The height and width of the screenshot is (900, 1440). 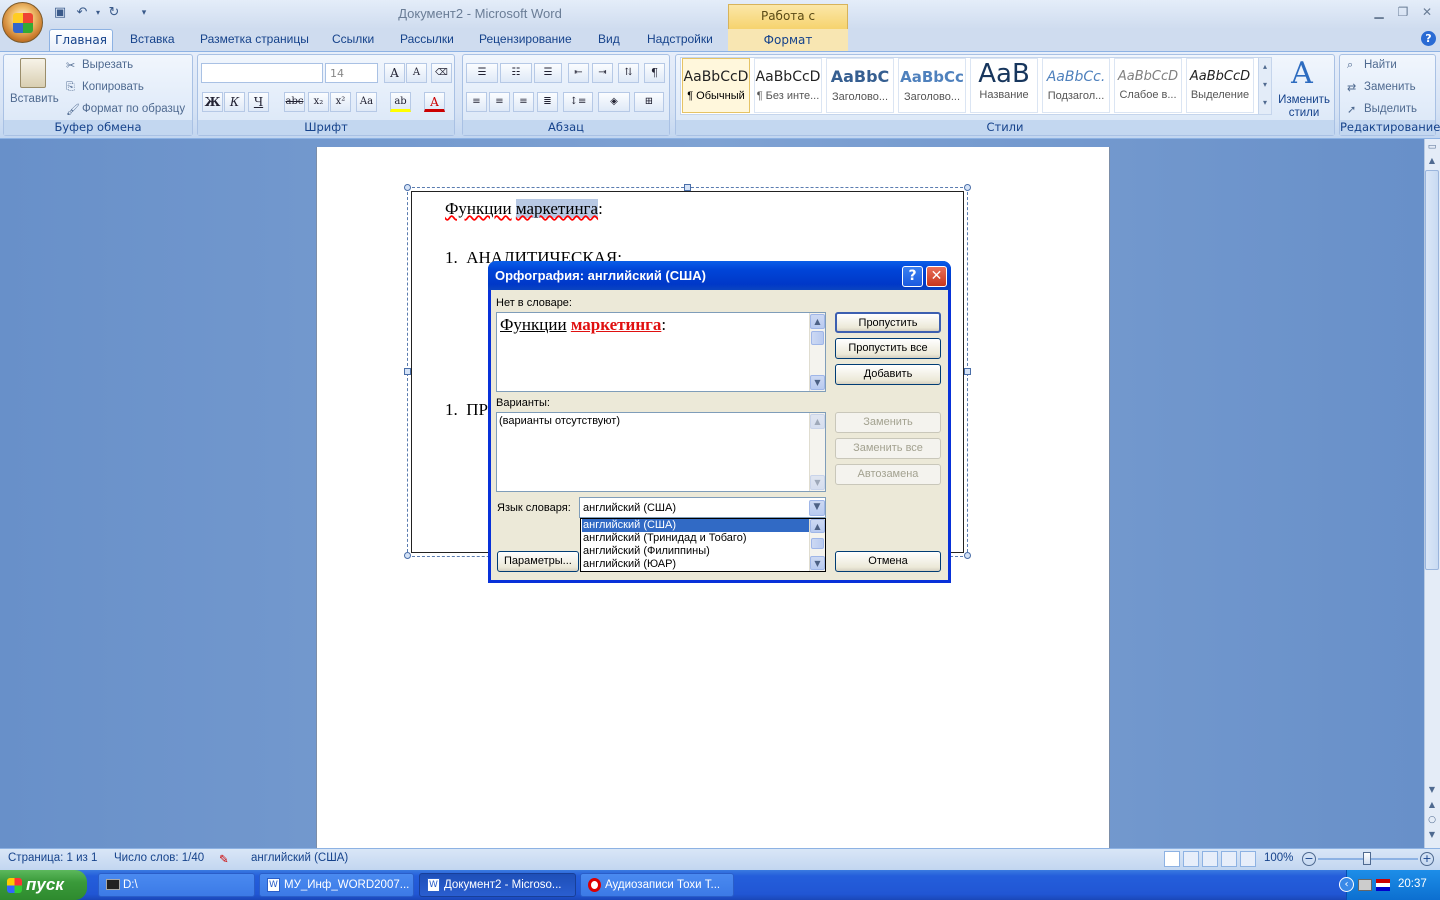 I want to click on increase-indent-button: ⇥, so click(x=602, y=73).